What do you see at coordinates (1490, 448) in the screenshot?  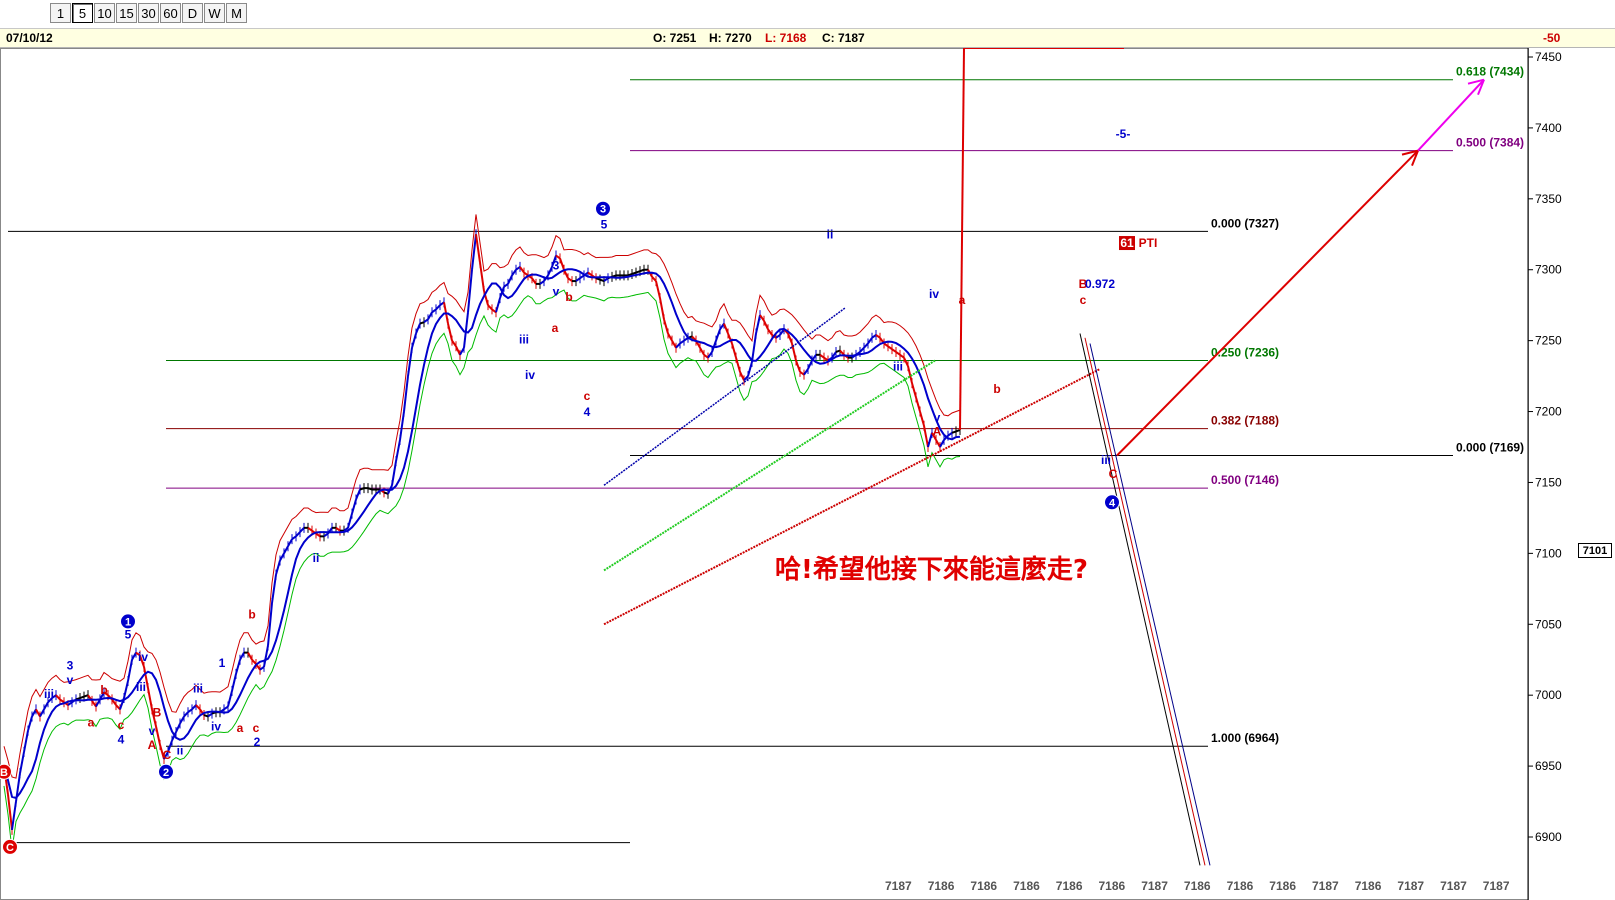 I see `fib-label: 0.000 (7169)` at bounding box center [1490, 448].